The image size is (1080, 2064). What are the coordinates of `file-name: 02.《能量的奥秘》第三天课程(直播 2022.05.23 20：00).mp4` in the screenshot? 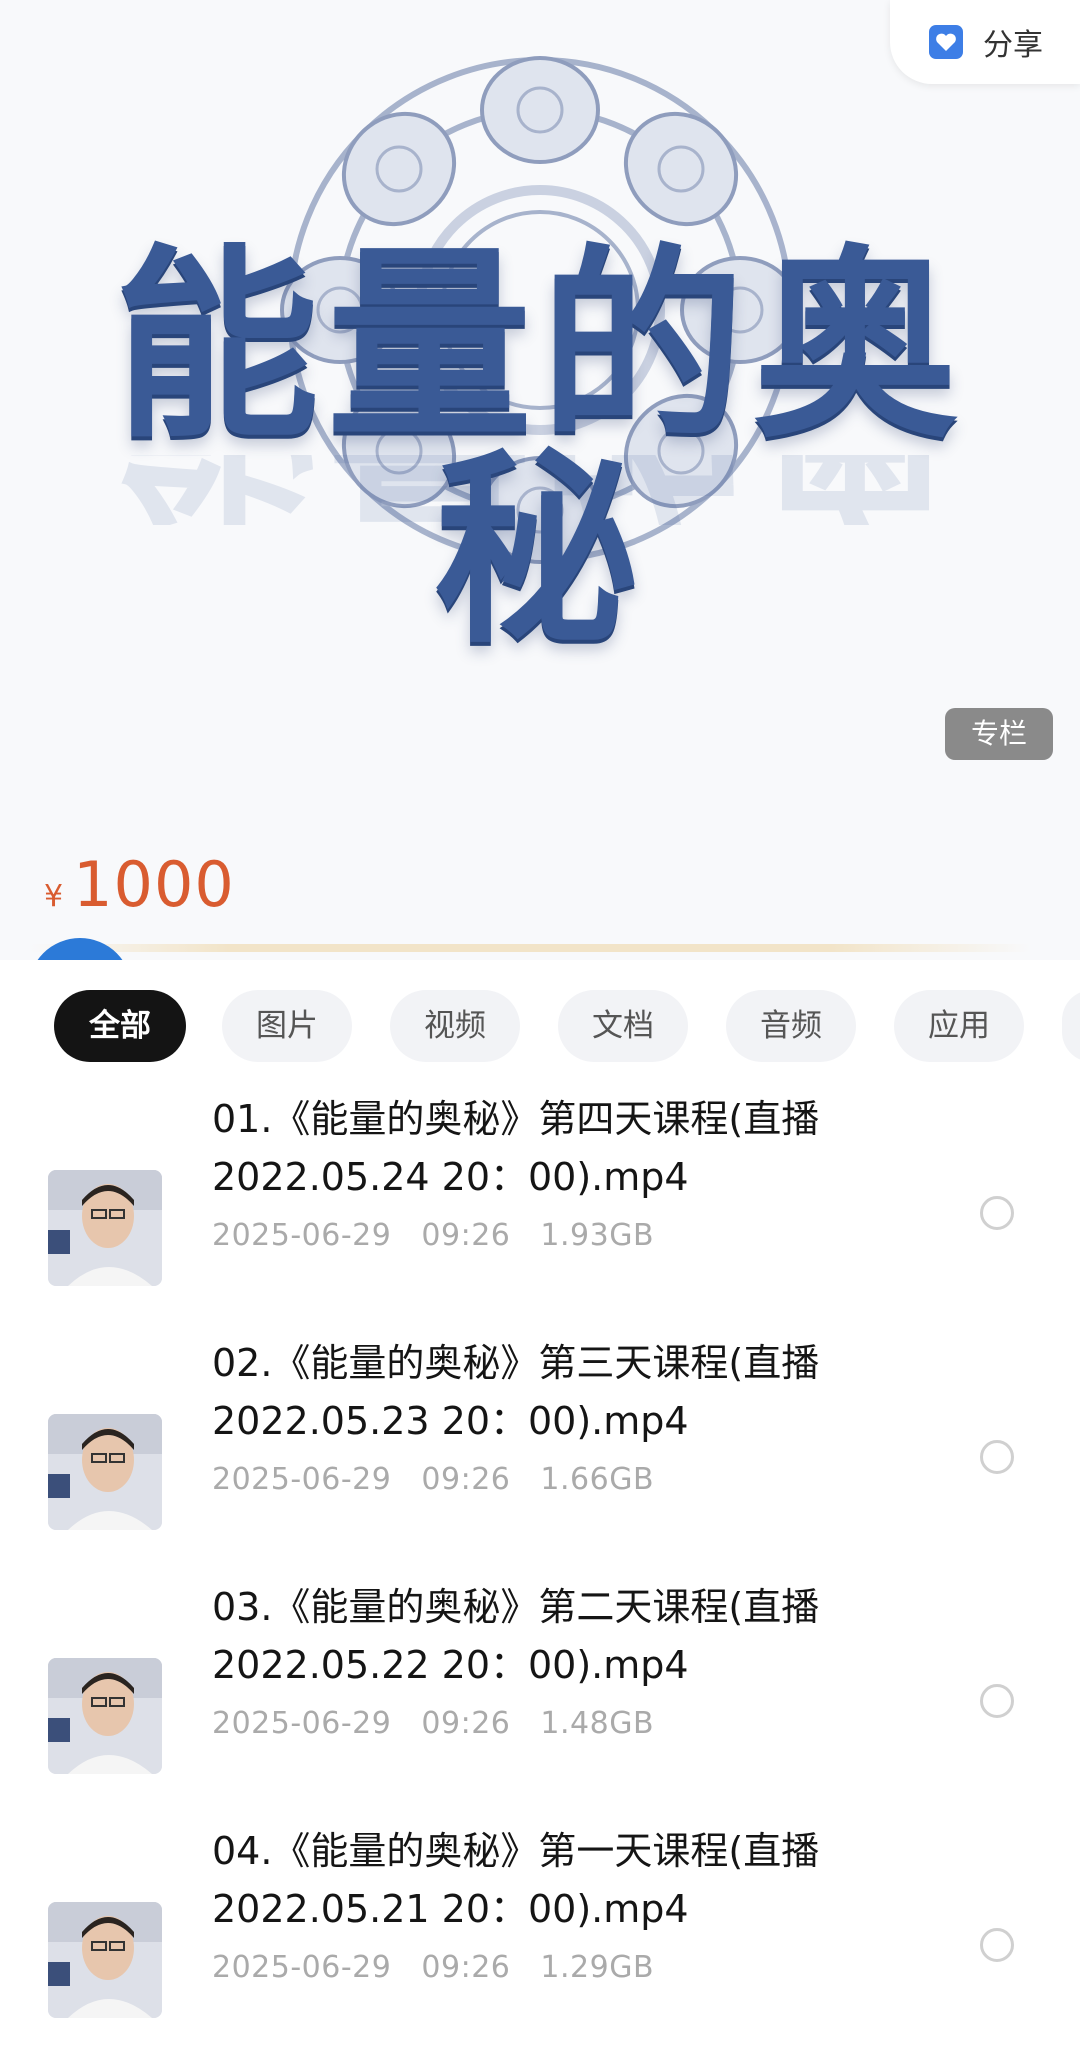 It's located at (562, 1392).